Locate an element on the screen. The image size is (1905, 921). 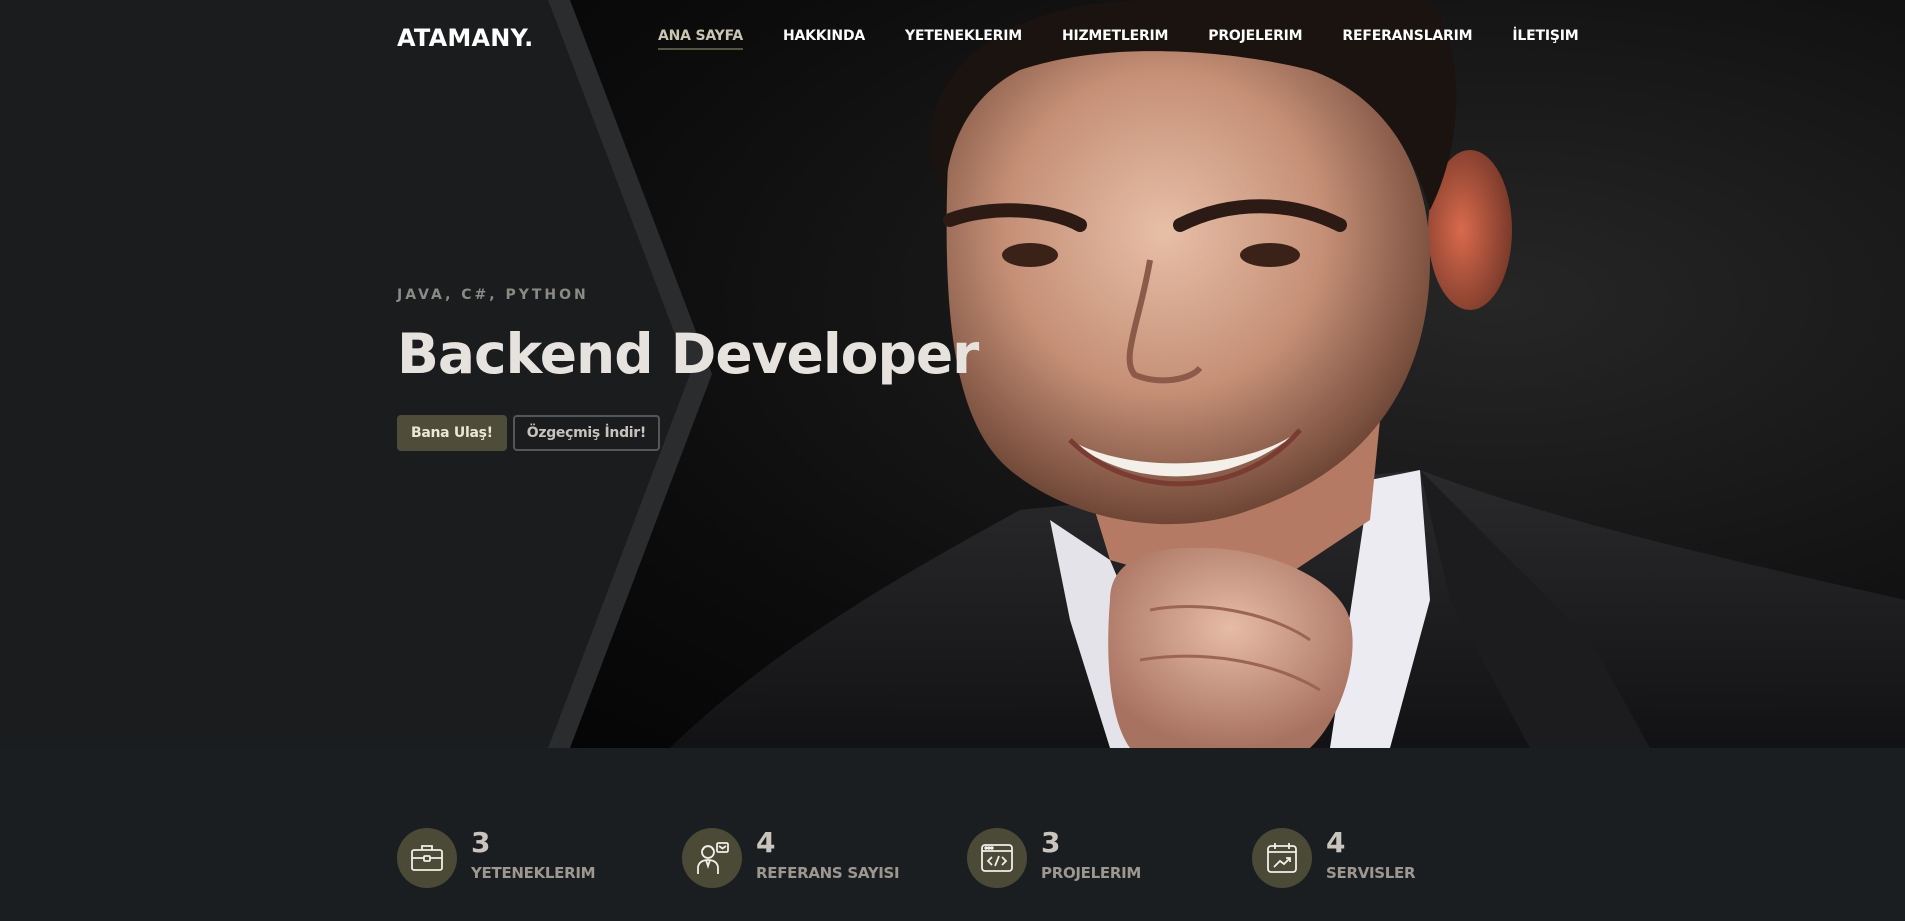
stat-references: 4 REFERANS SAYISI is located at coordinates (824, 858).